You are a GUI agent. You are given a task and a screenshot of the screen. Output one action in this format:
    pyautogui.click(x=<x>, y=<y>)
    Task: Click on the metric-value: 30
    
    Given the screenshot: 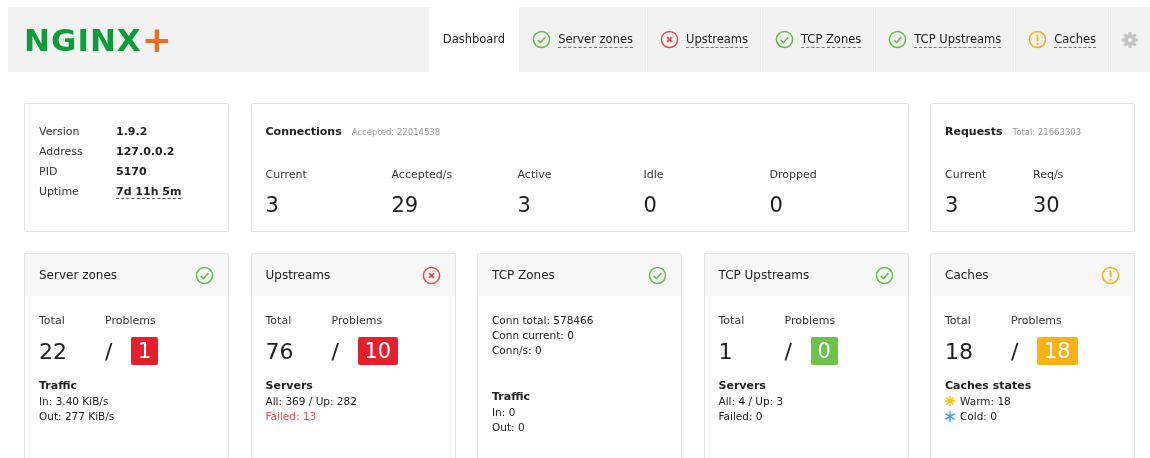 What is the action you would take?
    pyautogui.click(x=1047, y=205)
    